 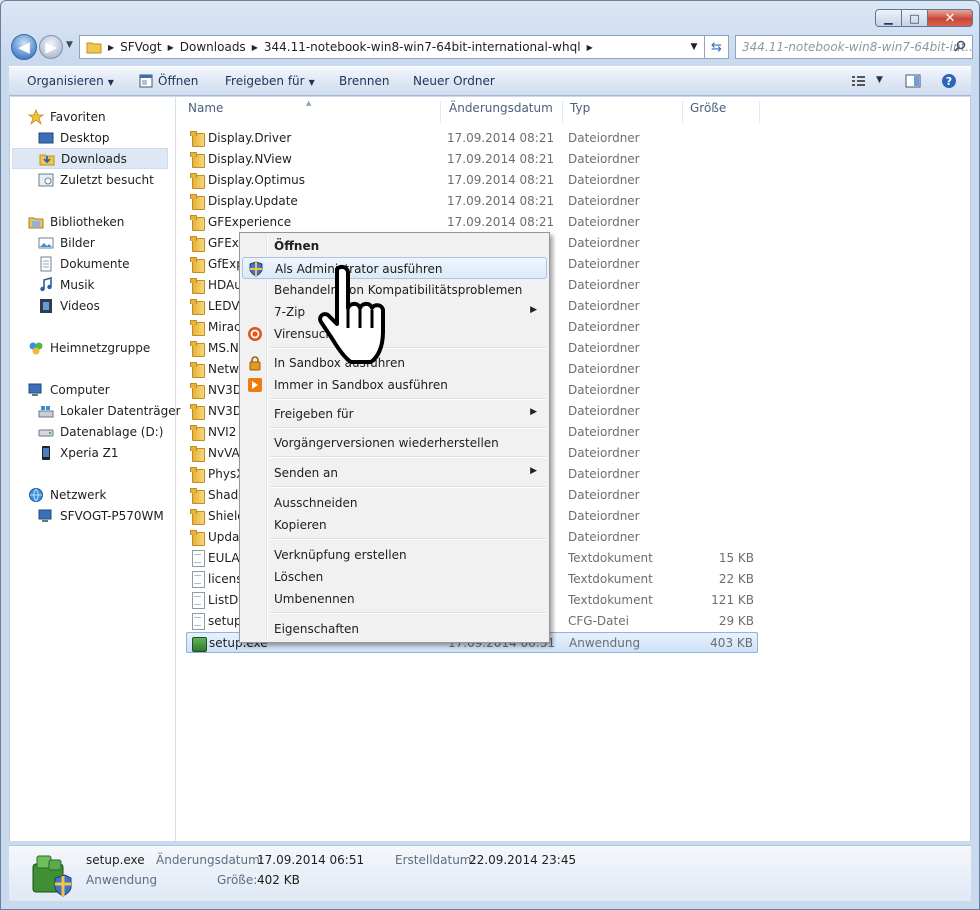 I want to click on new-folder-button: Neuer Ordner, so click(x=454, y=81).